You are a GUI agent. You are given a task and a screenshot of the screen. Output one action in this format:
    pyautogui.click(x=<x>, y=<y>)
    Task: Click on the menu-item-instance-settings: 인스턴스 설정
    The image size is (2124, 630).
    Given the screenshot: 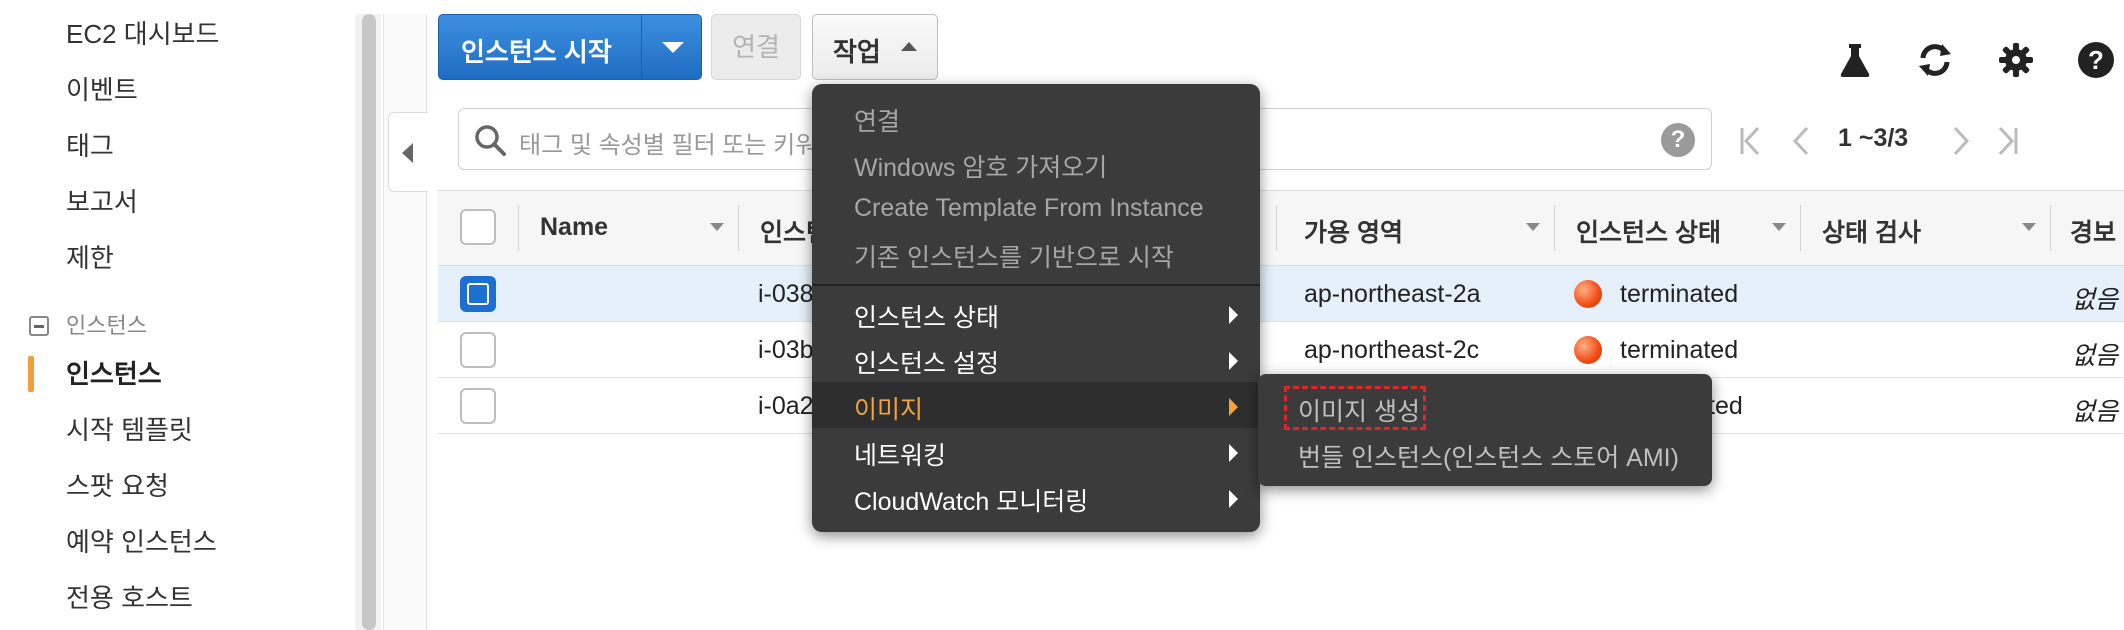 What is the action you would take?
    pyautogui.click(x=926, y=362)
    